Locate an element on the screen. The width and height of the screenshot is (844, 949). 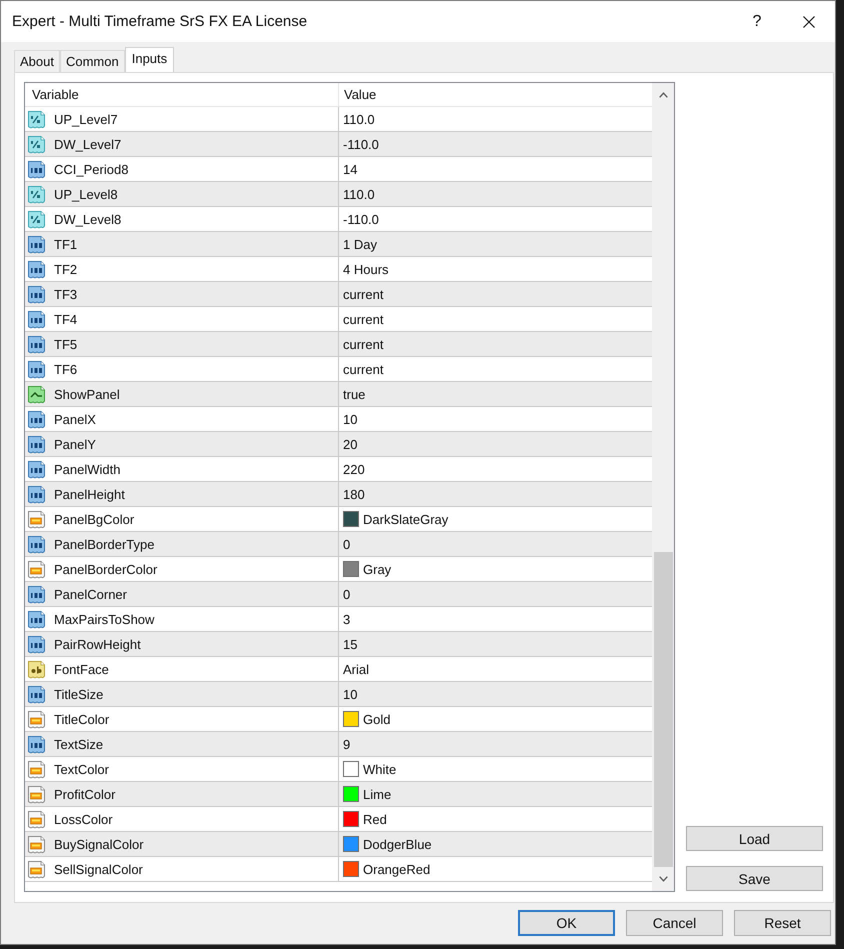
variable-value: 1 Day is located at coordinates (360, 244).